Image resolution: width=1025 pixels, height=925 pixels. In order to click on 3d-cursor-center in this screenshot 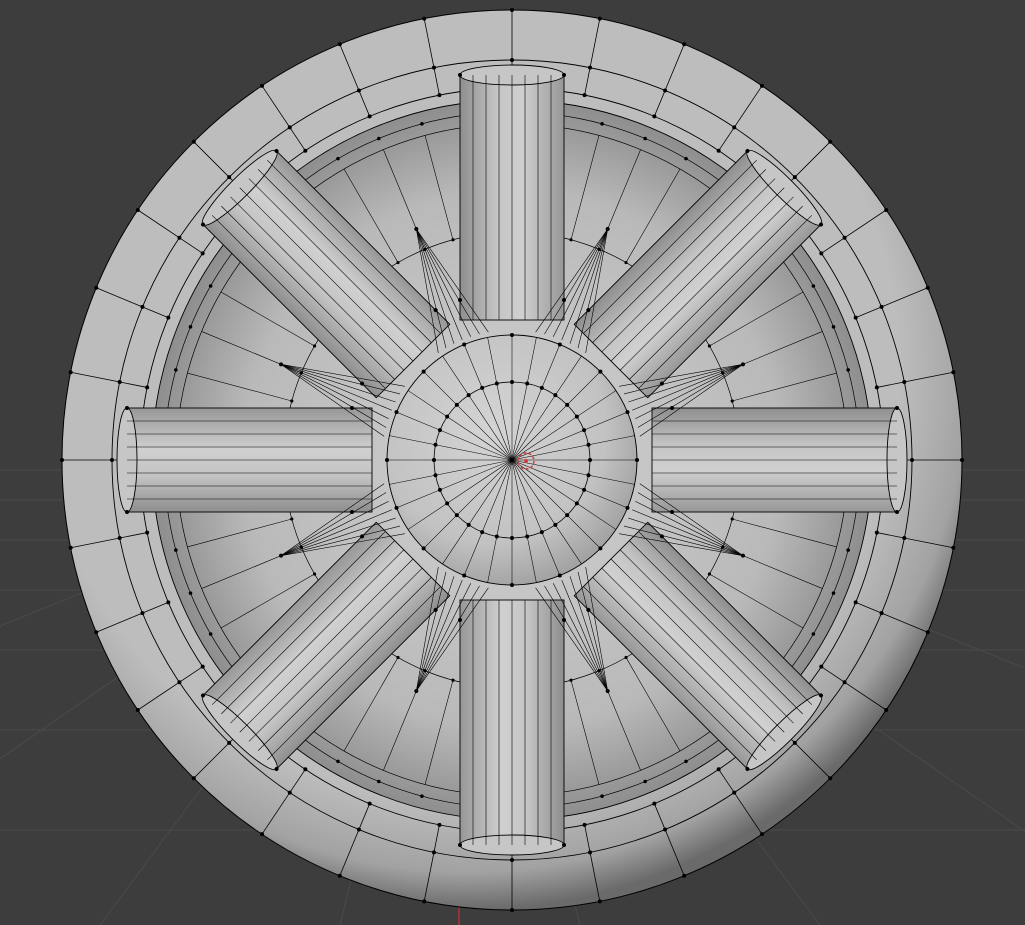, I will do `click(526, 461)`.